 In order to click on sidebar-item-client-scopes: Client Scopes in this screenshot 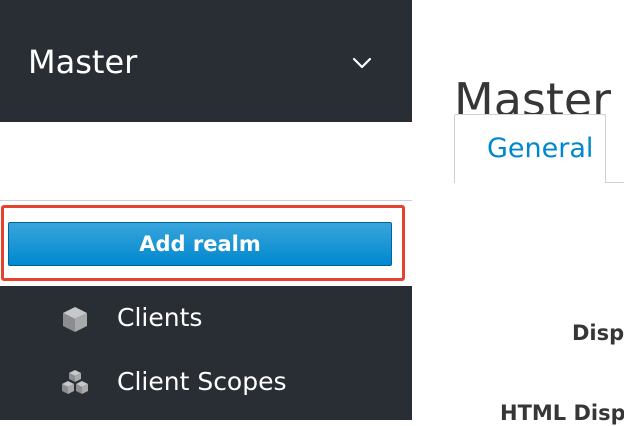, I will do `click(206, 382)`.